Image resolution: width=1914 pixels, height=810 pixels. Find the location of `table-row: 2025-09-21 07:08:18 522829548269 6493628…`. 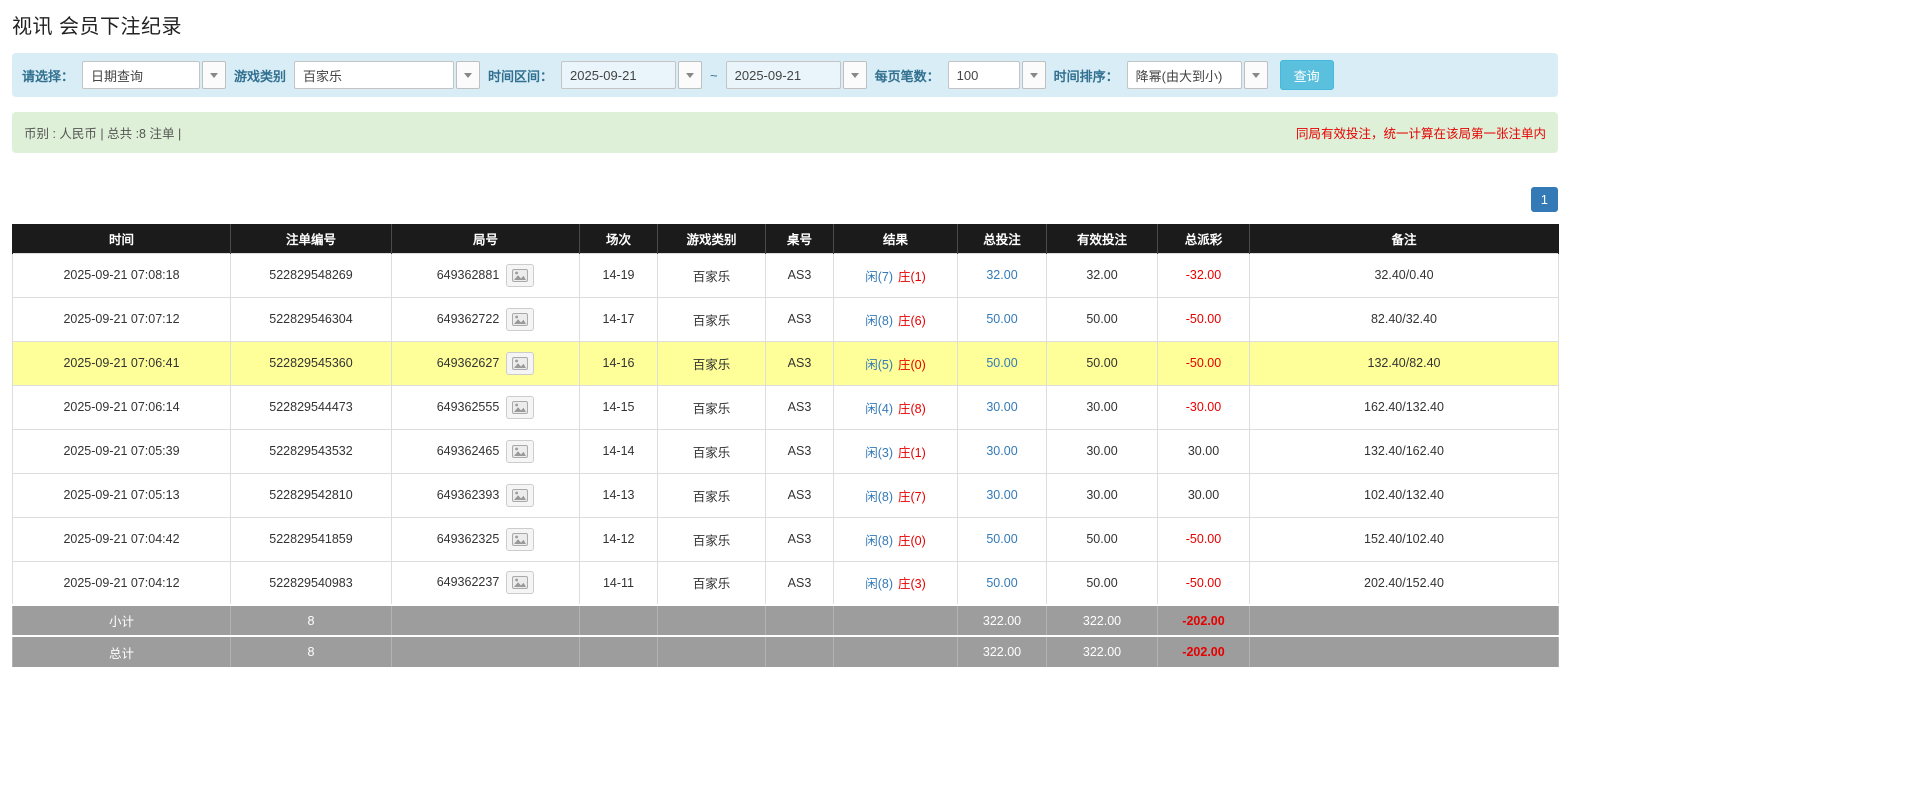

table-row: 2025-09-21 07:08:18 522829548269 6493628… is located at coordinates (785, 275).